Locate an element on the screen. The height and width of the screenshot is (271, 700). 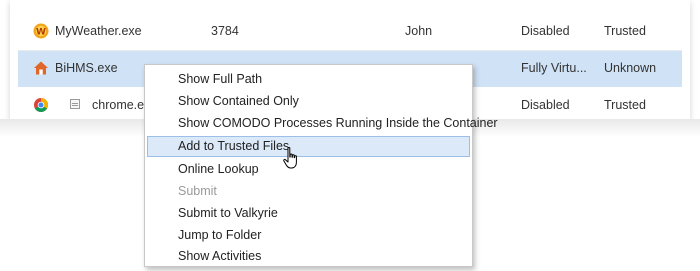
menu-item-add-to-trusted-files: Add to Trusted Files is located at coordinates (308, 146).